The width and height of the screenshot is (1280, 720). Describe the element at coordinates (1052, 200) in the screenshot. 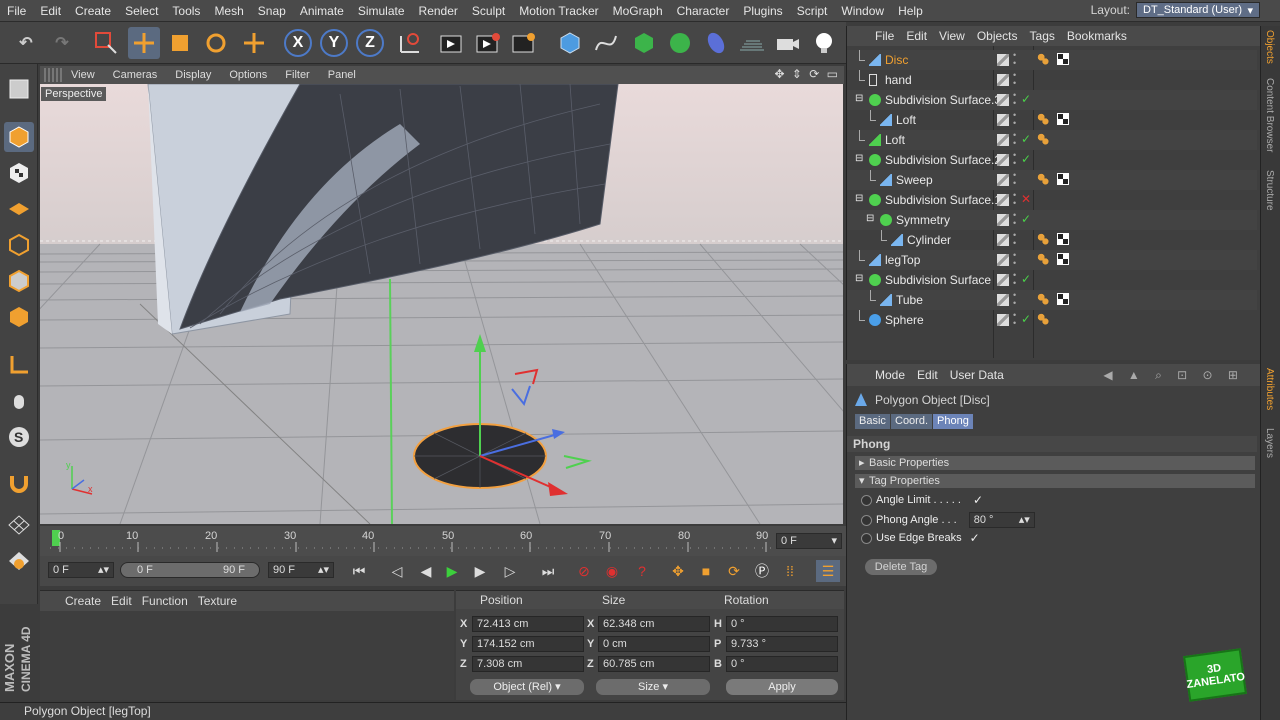

I see `object-row: ⊟ Subdivision Surface.1 • • ✕` at that location.